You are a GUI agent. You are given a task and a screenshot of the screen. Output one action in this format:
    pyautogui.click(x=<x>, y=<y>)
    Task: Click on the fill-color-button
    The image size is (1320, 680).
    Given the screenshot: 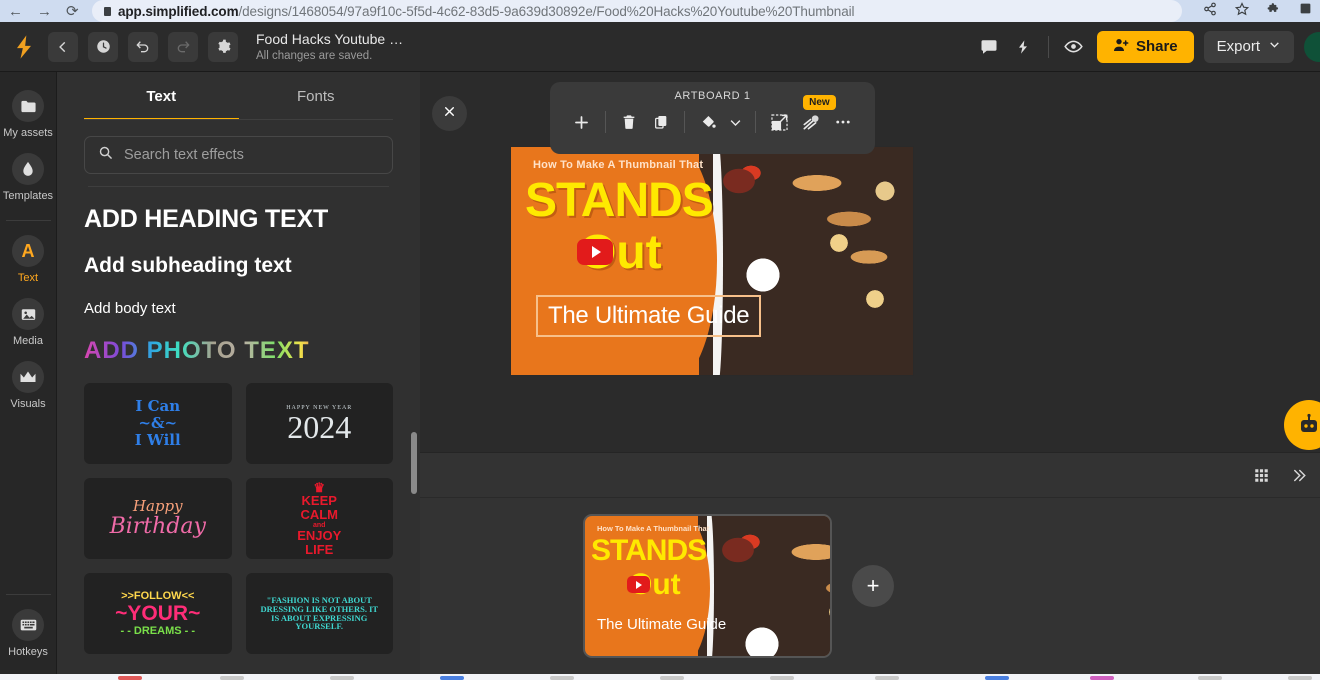 What is the action you would take?
    pyautogui.click(x=708, y=122)
    